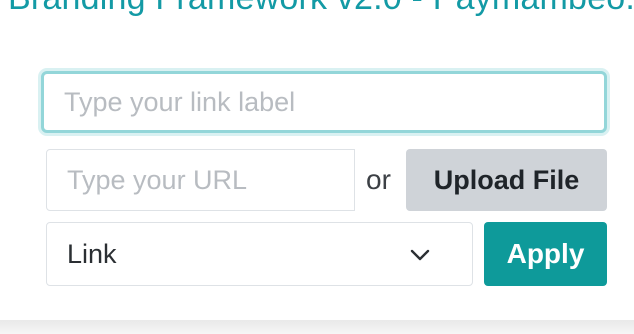 This screenshot has height=334, width=634. I want to click on link-type-selected-value: Link, so click(92, 254).